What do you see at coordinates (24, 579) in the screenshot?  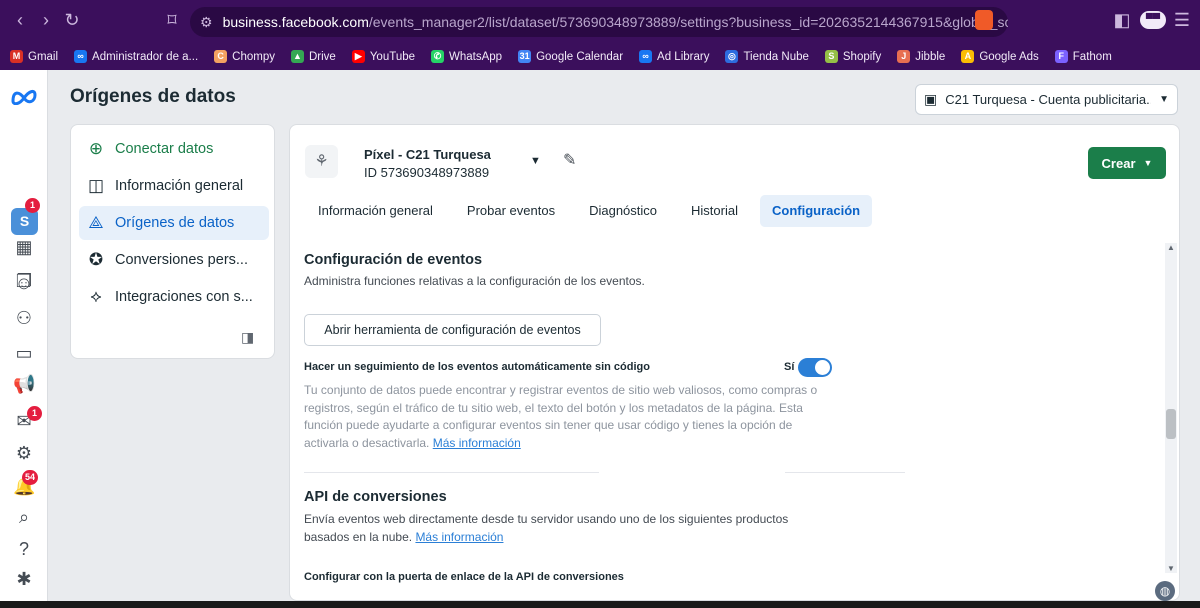 I see `bug-report-icon: ✱` at bounding box center [24, 579].